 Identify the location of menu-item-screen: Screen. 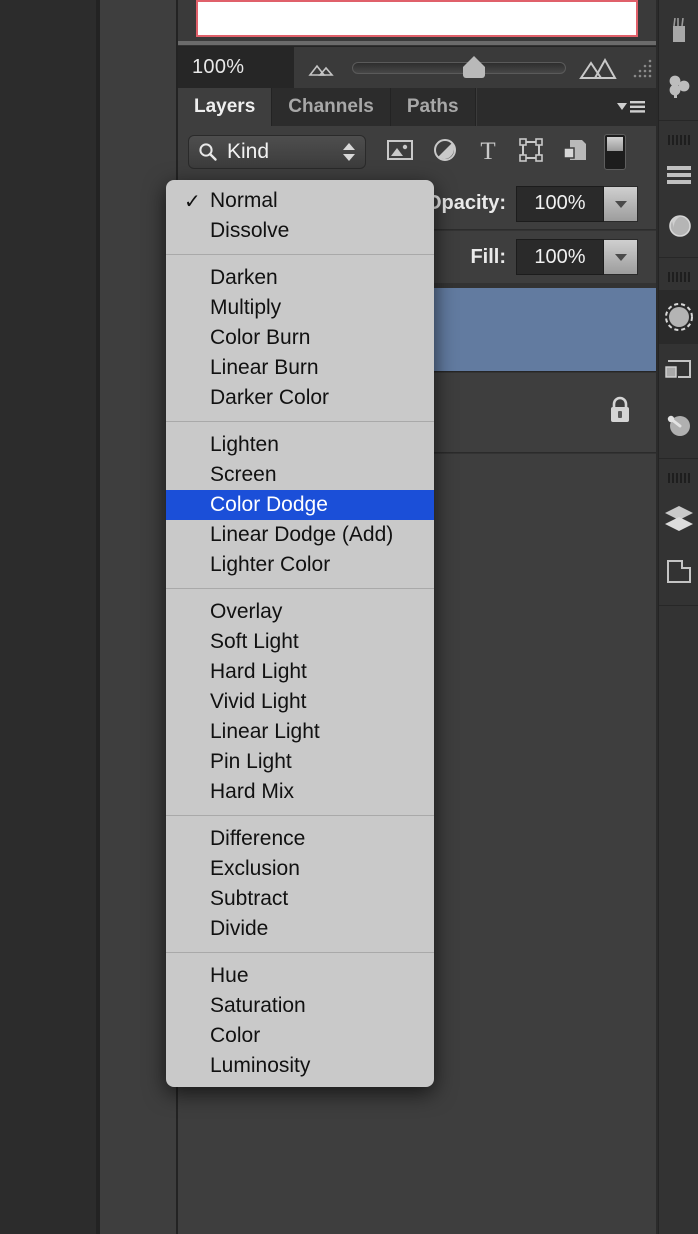
(300, 475).